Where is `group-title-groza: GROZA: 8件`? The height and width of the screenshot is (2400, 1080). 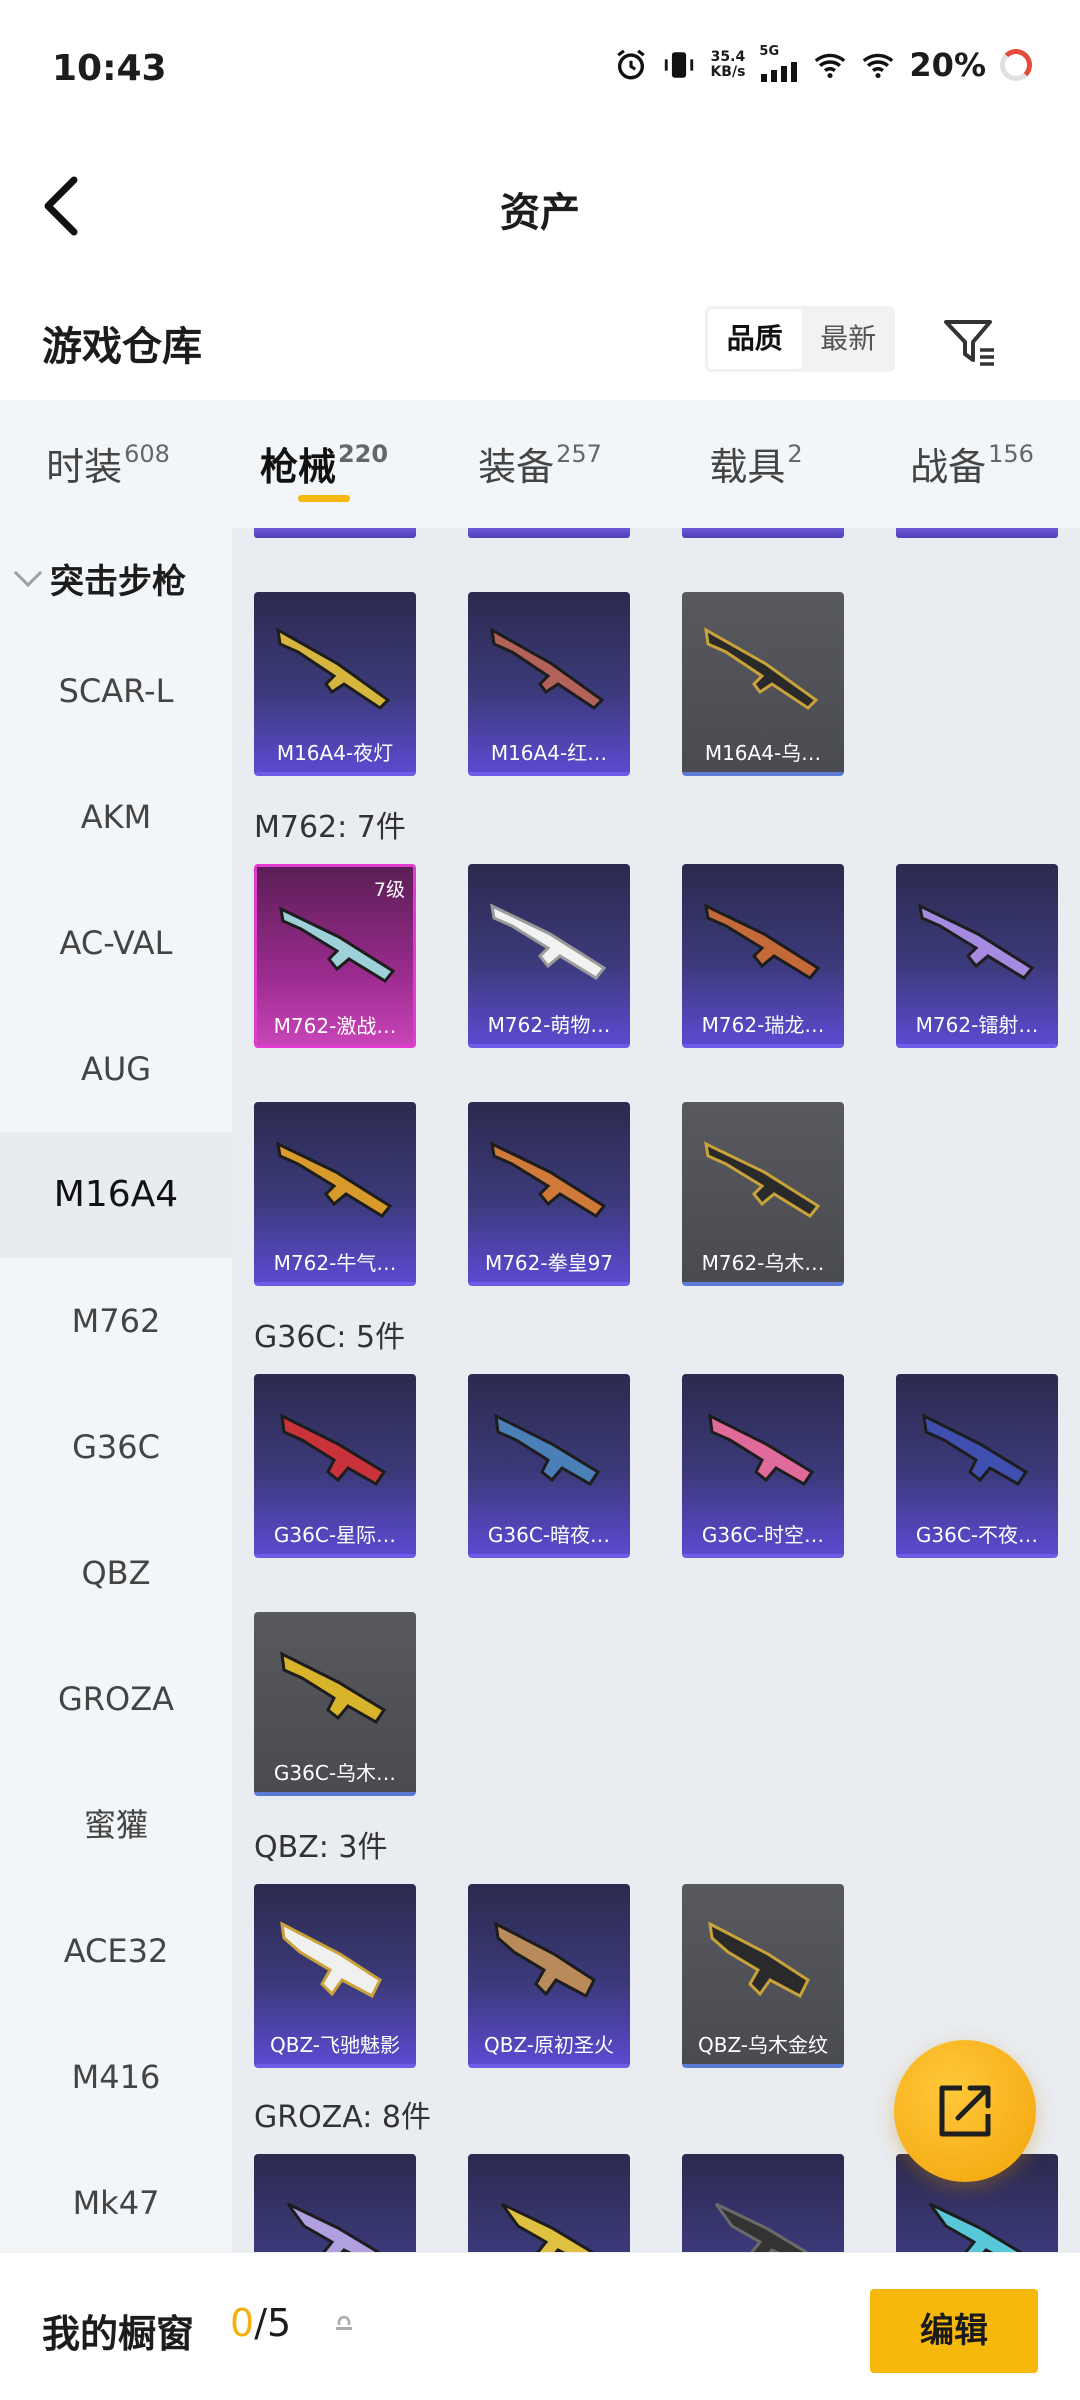 group-title-groza: GROZA: 8件 is located at coordinates (342, 2117).